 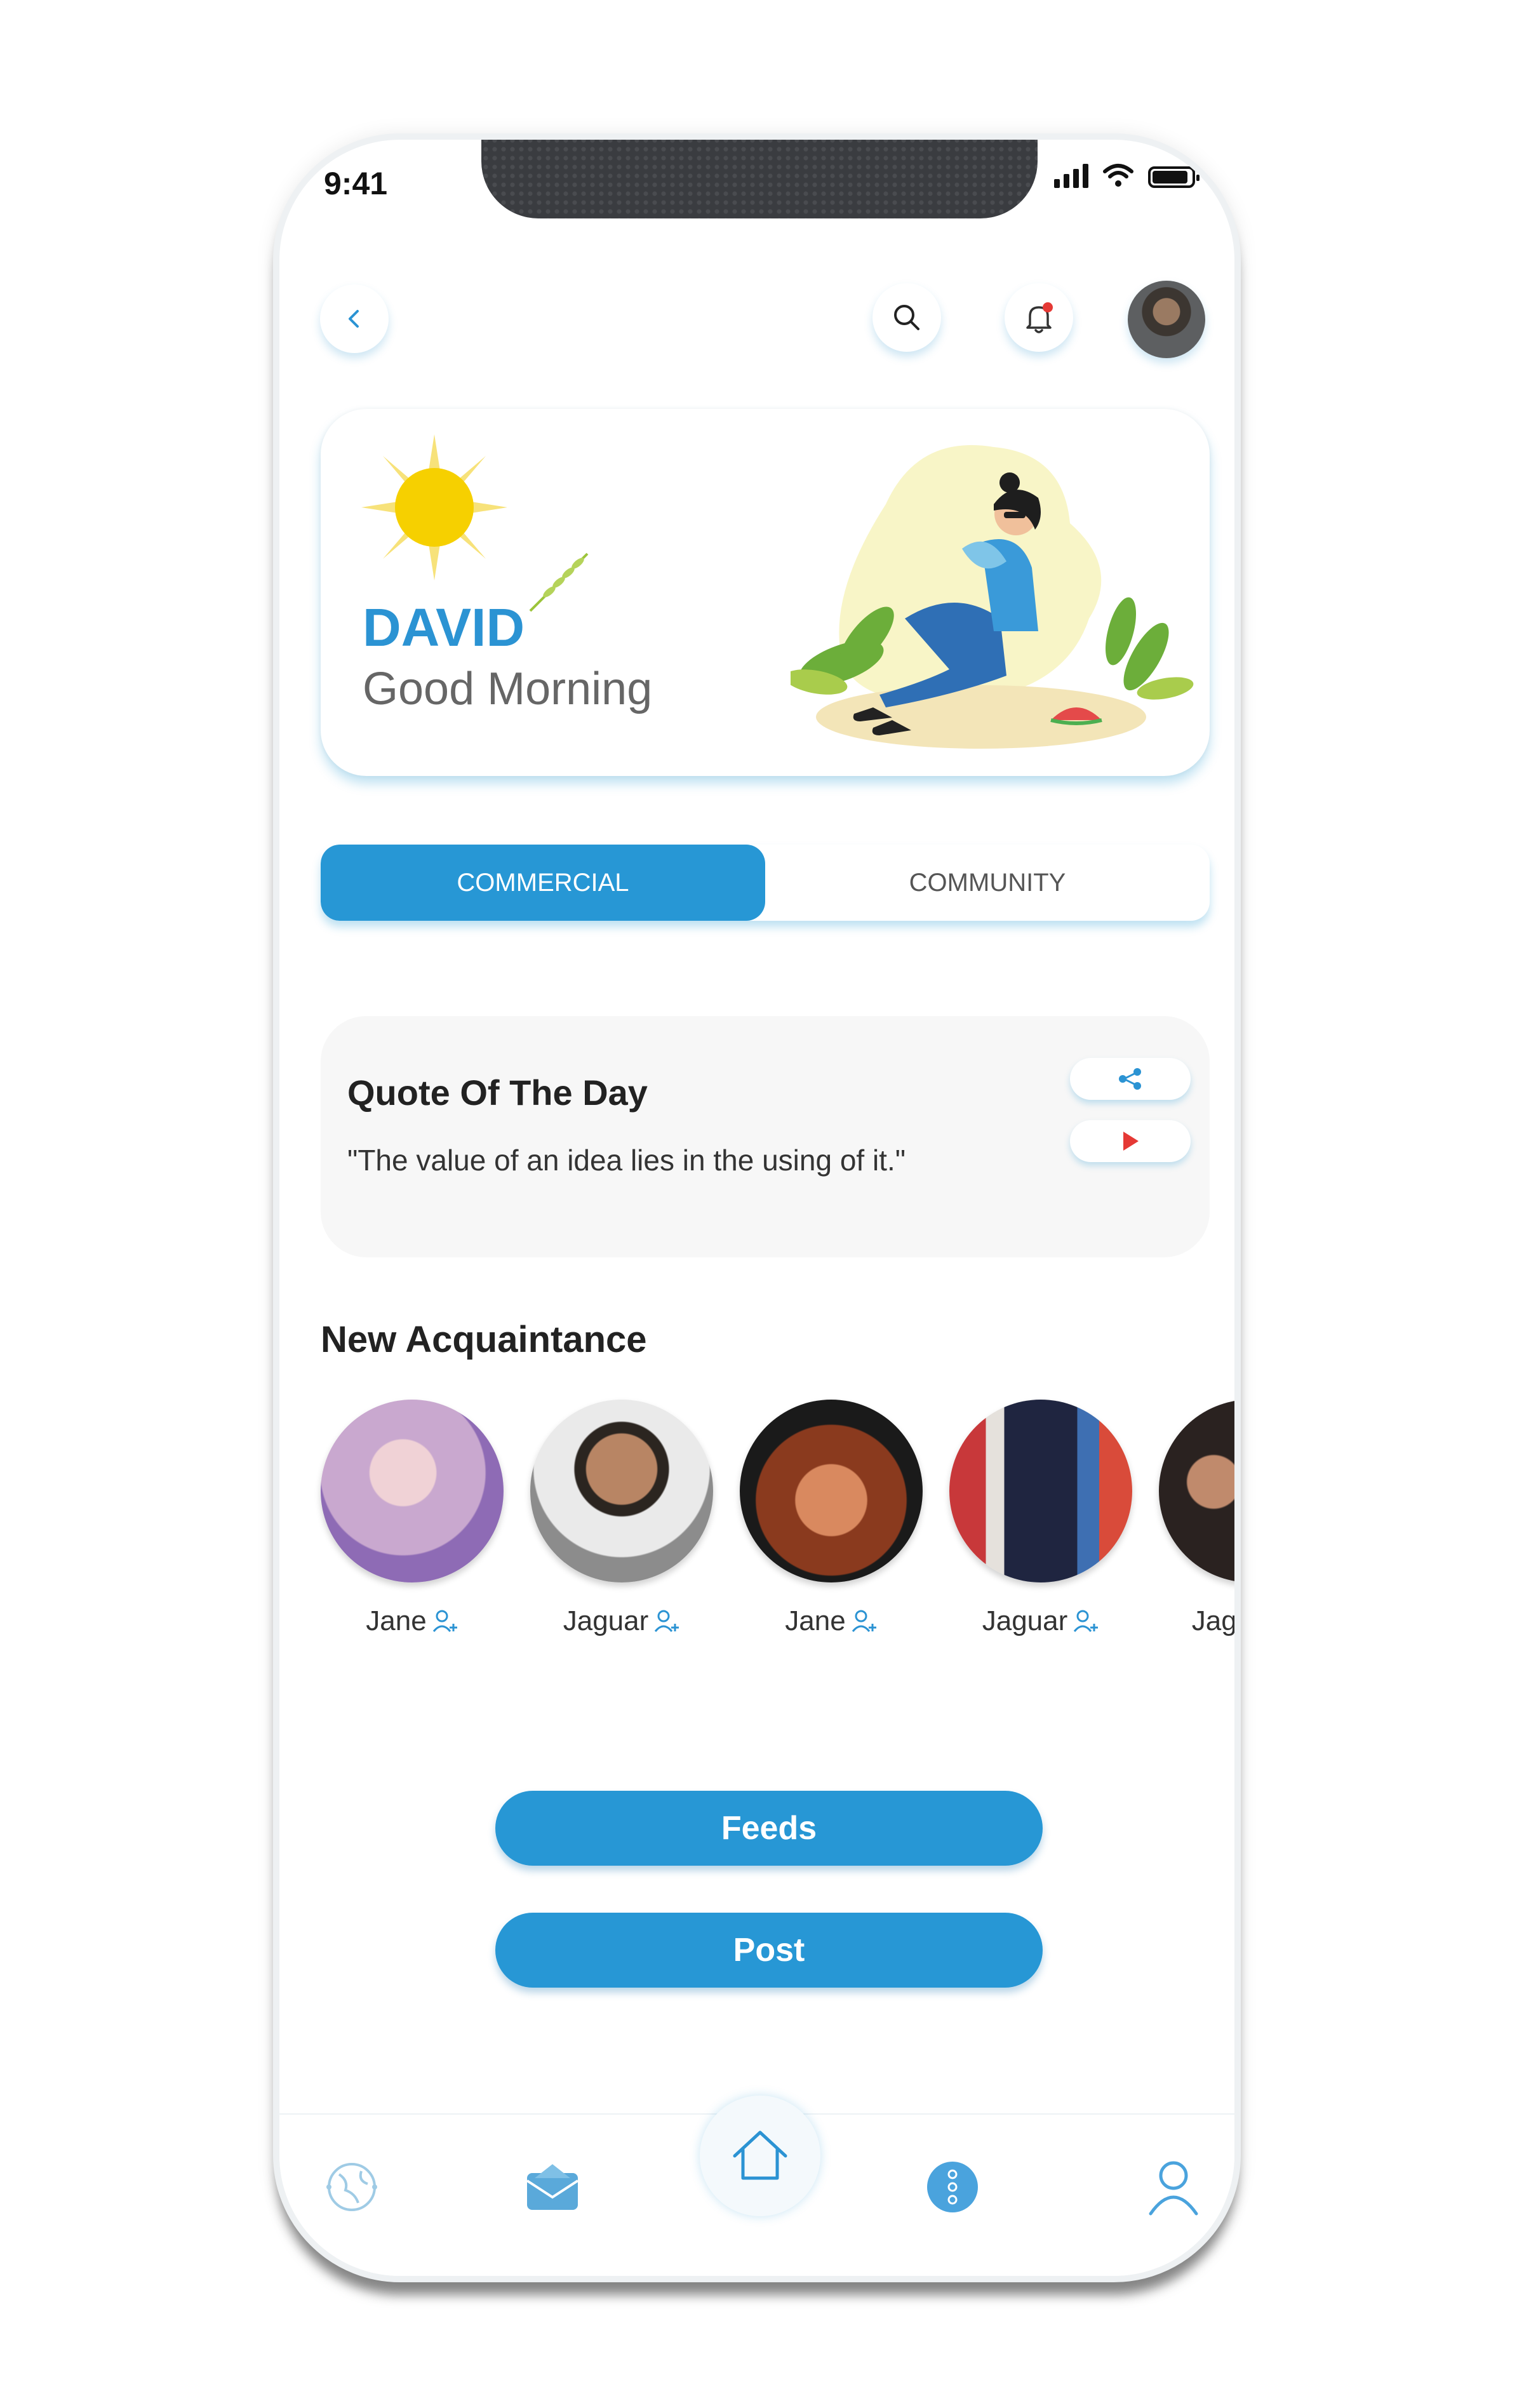 I want to click on battery-icon, so click(x=1174, y=177).